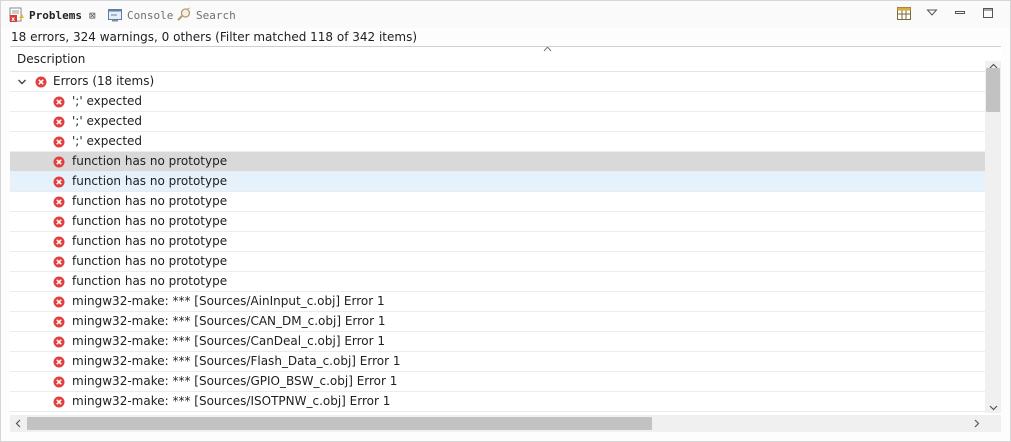 Image resolution: width=1011 pixels, height=442 pixels. Describe the element at coordinates (51, 59) in the screenshot. I see `column-header-label: Description` at that location.